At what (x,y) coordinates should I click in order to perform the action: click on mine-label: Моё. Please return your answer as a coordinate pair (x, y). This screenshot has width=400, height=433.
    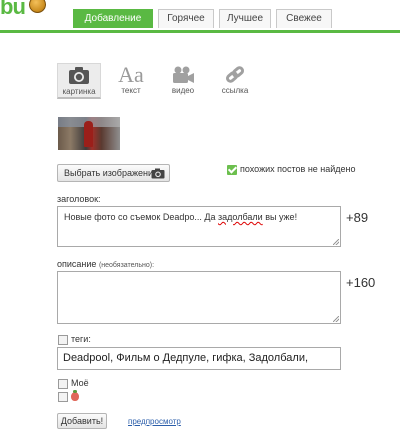
    Looking at the image, I should click on (80, 383).